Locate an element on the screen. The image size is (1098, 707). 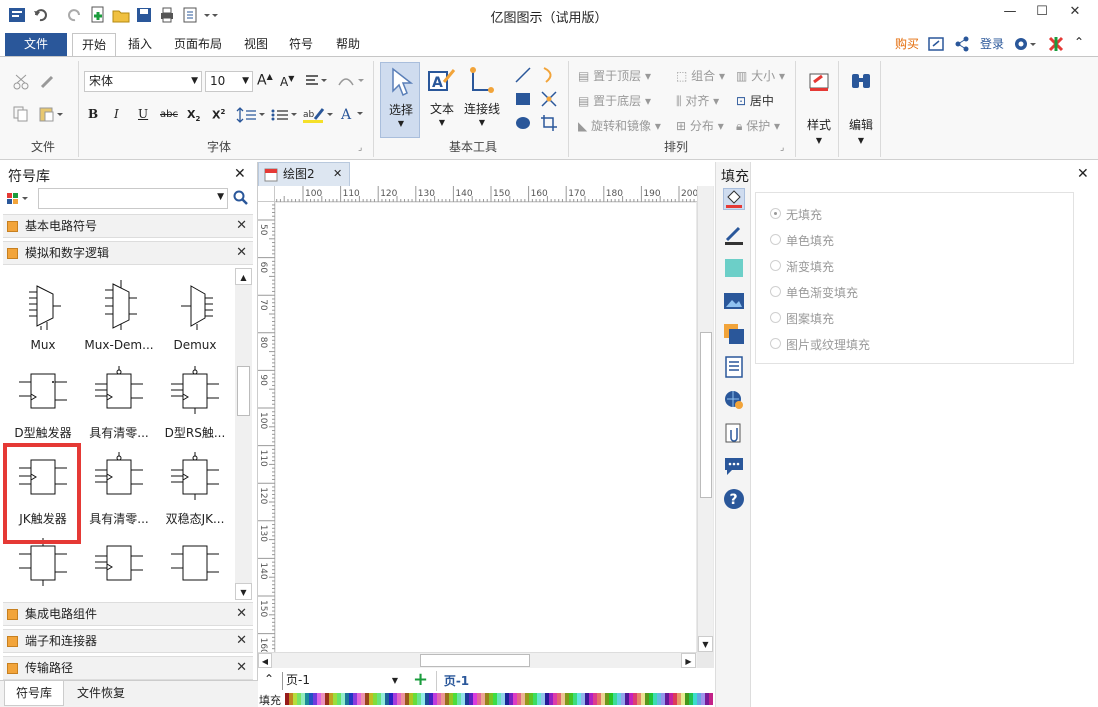
canvas-vertical-scrollbar: ▼ is located at coordinates (705, 419).